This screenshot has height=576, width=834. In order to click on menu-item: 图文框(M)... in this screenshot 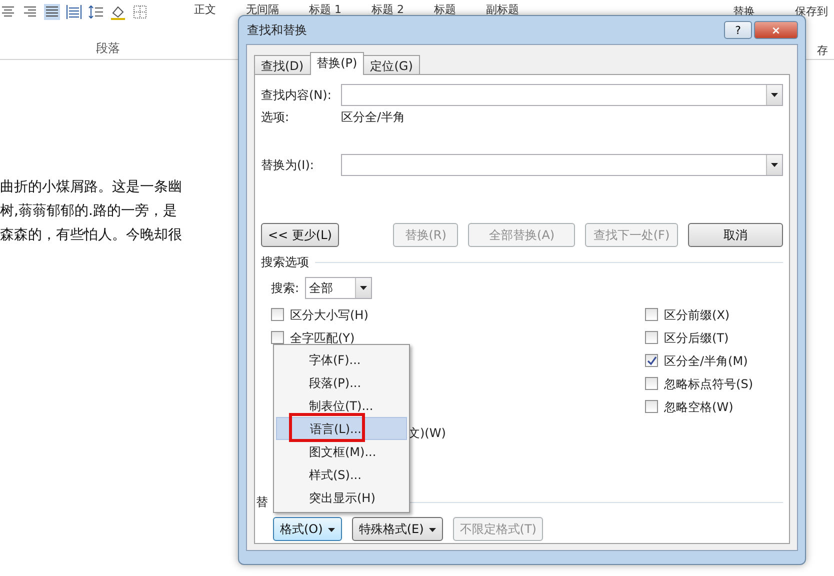, I will do `click(341, 451)`.